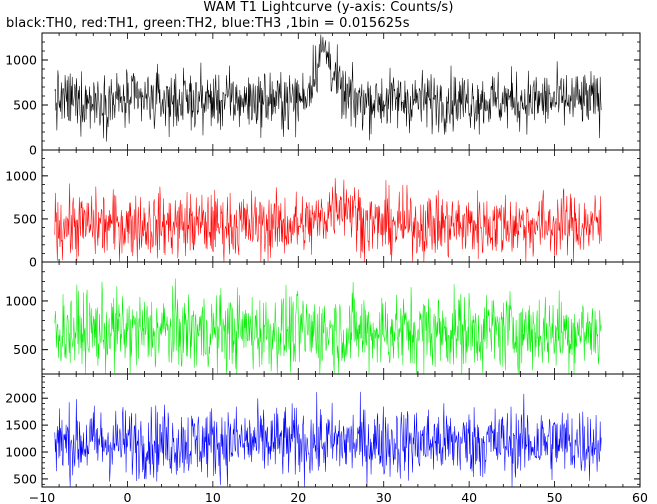 Image resolution: width=657 pixels, height=504 pixels. What do you see at coordinates (469, 497) in the screenshot?
I see `x-tick-label: 40` at bounding box center [469, 497].